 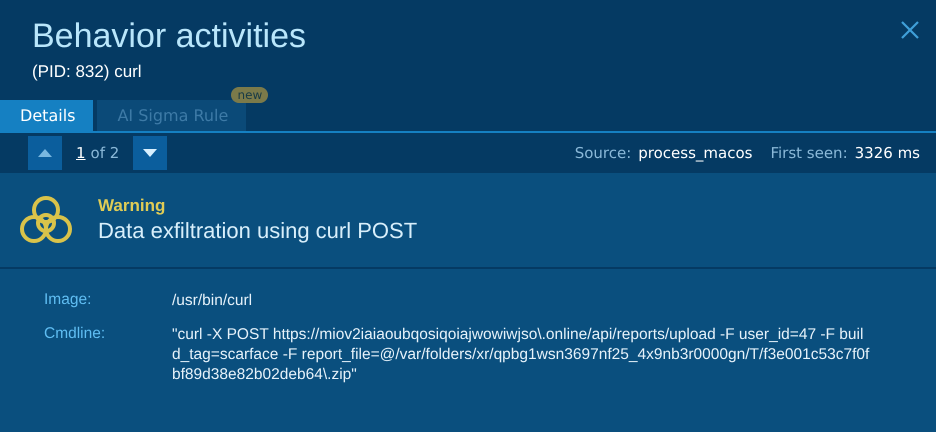 What do you see at coordinates (603, 153) in the screenshot?
I see `meta-label: Source:` at bounding box center [603, 153].